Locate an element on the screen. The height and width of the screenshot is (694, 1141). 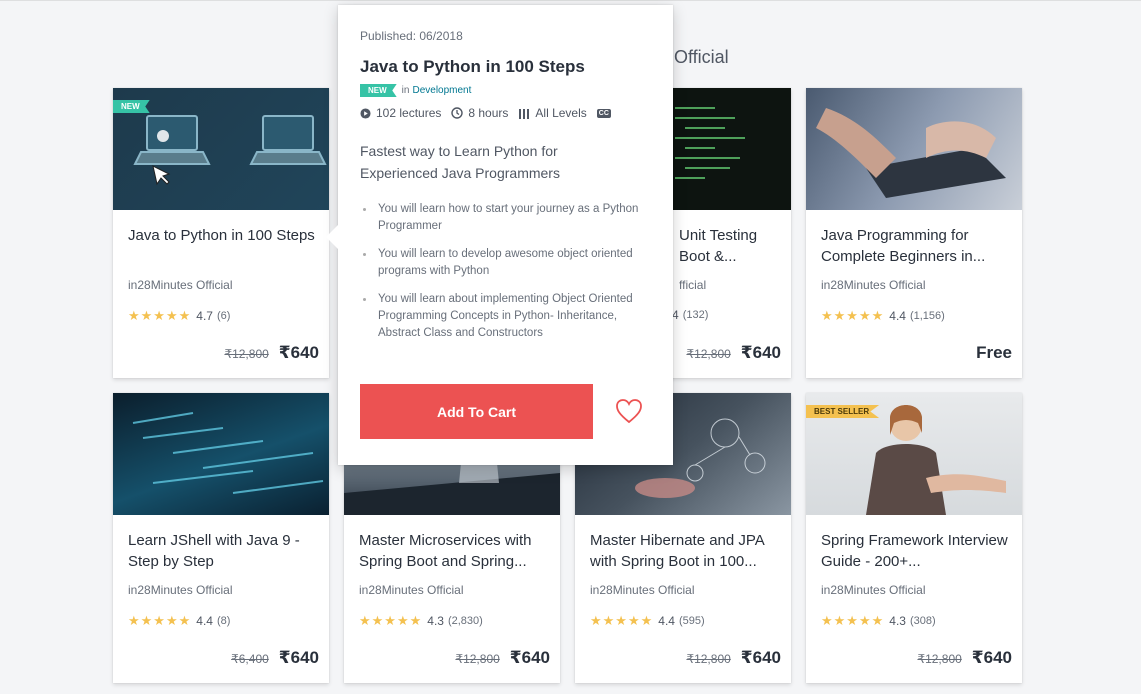
course-meta: 102 lectures 8 hours All Levels CC is located at coordinates (485, 113).